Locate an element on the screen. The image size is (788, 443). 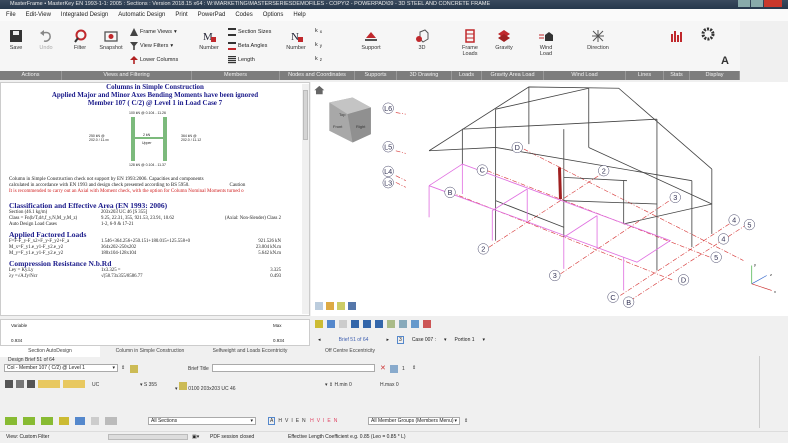
filter-b-icon is located at coordinates (74, 384).